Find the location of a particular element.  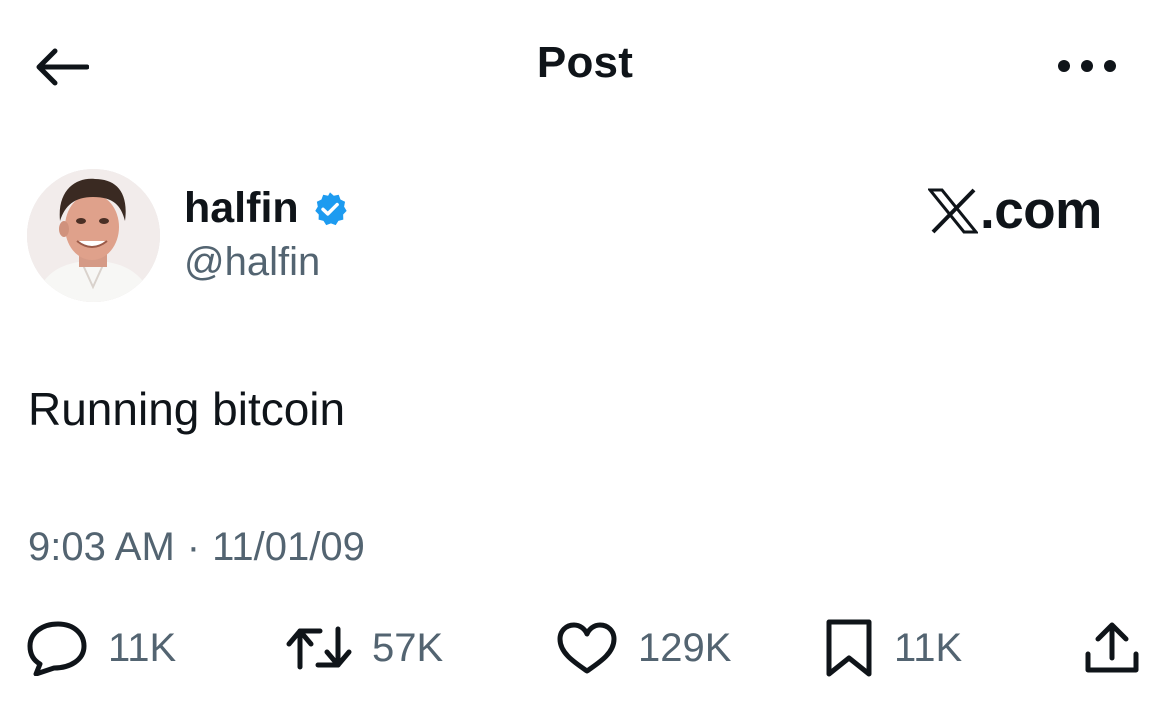

more-options-button is located at coordinates (1087, 66).